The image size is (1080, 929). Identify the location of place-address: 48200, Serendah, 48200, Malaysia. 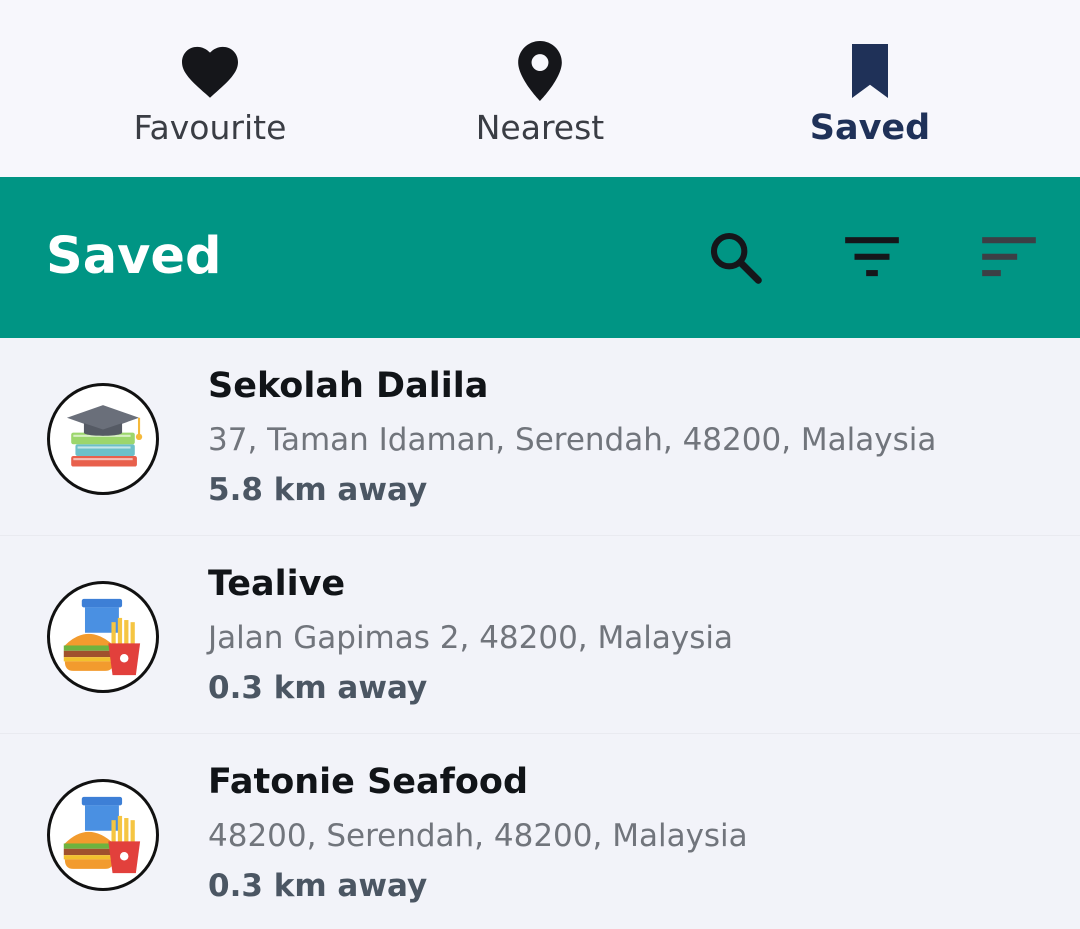
(478, 836).